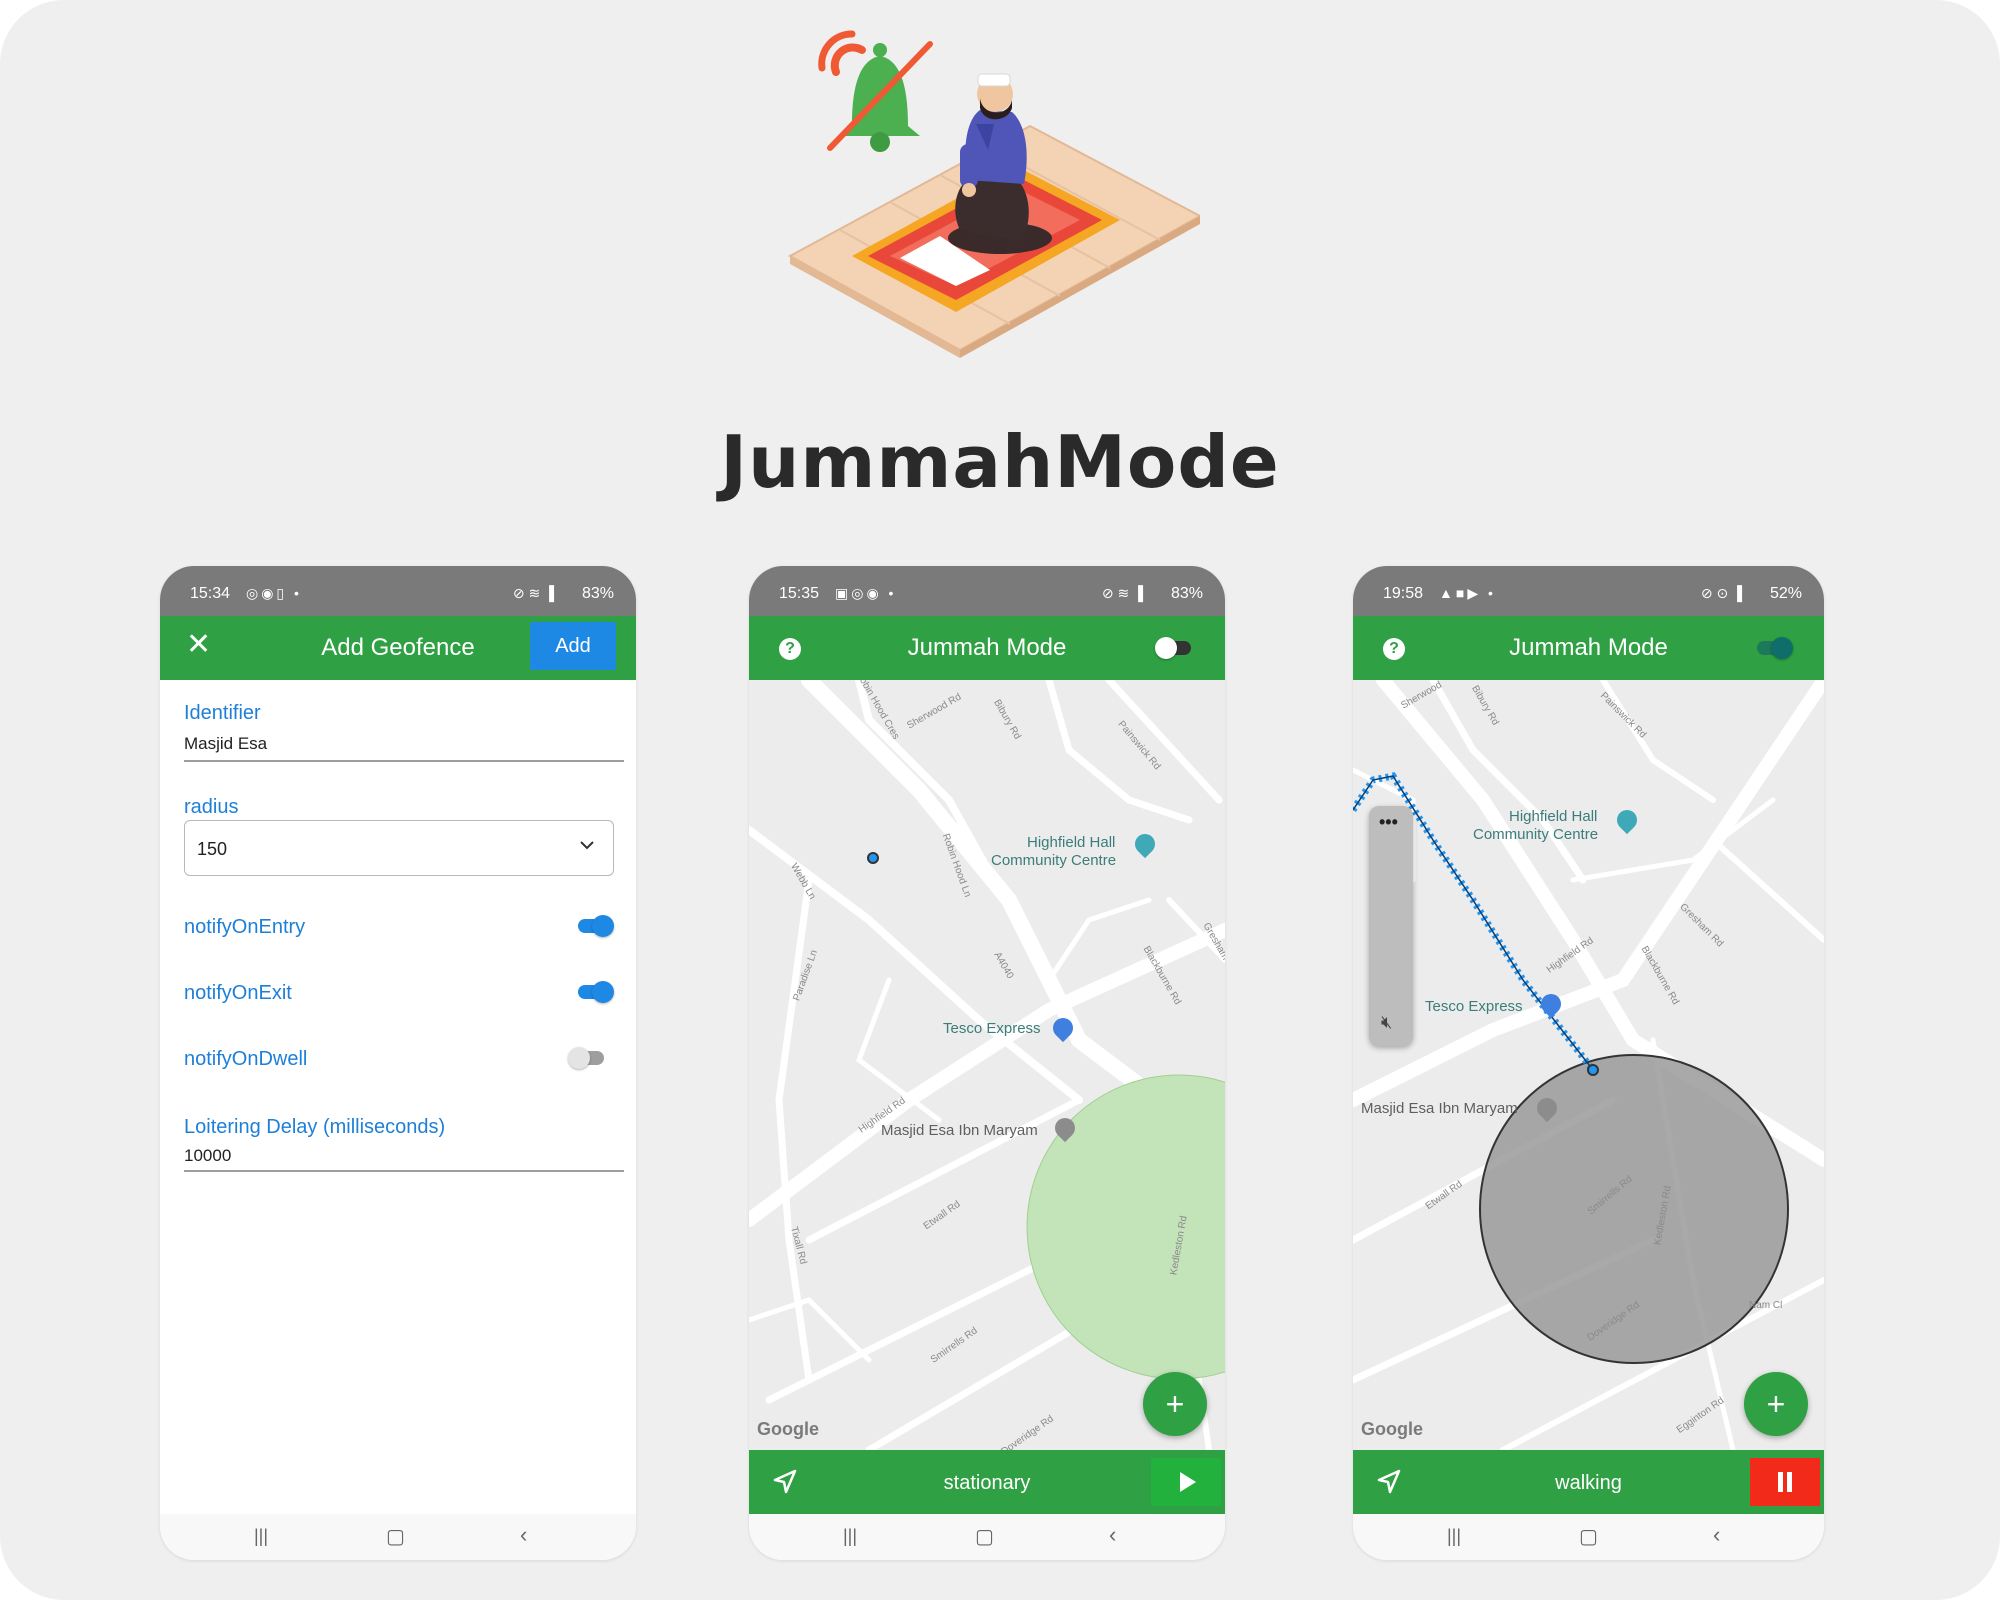 The height and width of the screenshot is (1600, 2000). What do you see at coordinates (873, 858) in the screenshot?
I see `current-location-marker` at bounding box center [873, 858].